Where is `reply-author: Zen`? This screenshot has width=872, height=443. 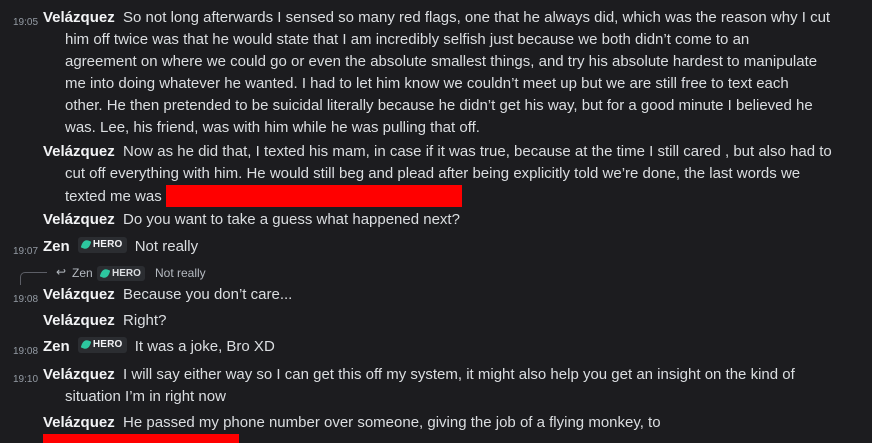 reply-author: Zen is located at coordinates (82, 273).